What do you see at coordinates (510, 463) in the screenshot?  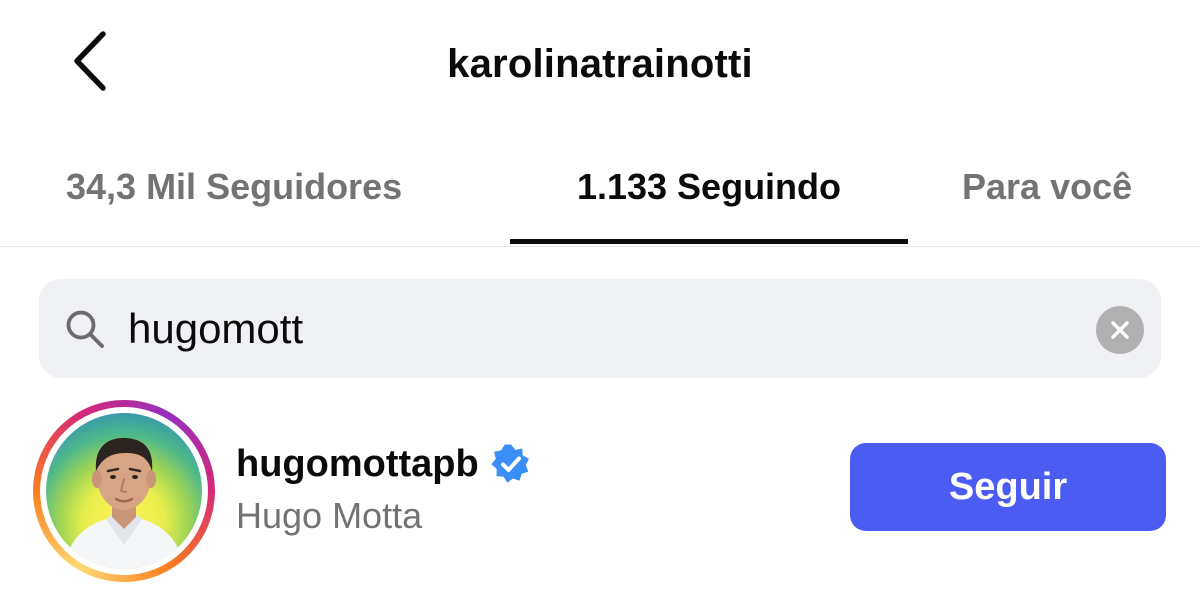 I see `verified-badge-icon` at bounding box center [510, 463].